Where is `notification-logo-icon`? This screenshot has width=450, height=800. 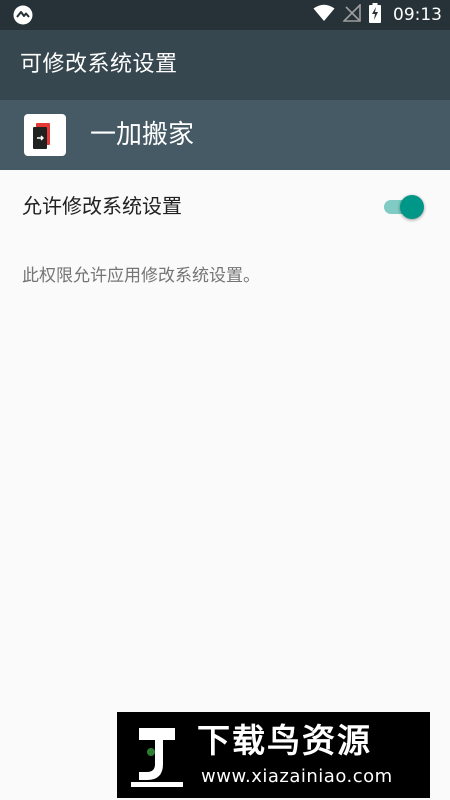 notification-logo-icon is located at coordinates (23, 15).